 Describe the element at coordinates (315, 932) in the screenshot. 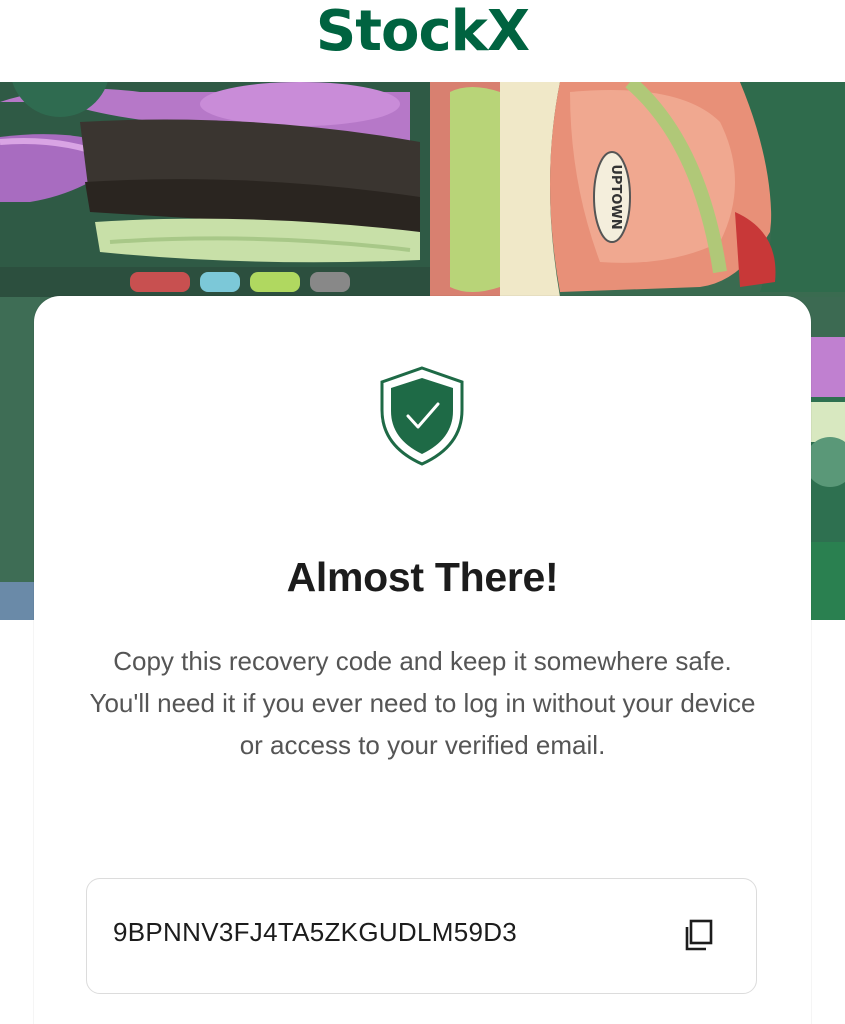

I see `recovery-code-value: 9BPNNV3FJ4TA5ZKGUDLM59D3` at that location.